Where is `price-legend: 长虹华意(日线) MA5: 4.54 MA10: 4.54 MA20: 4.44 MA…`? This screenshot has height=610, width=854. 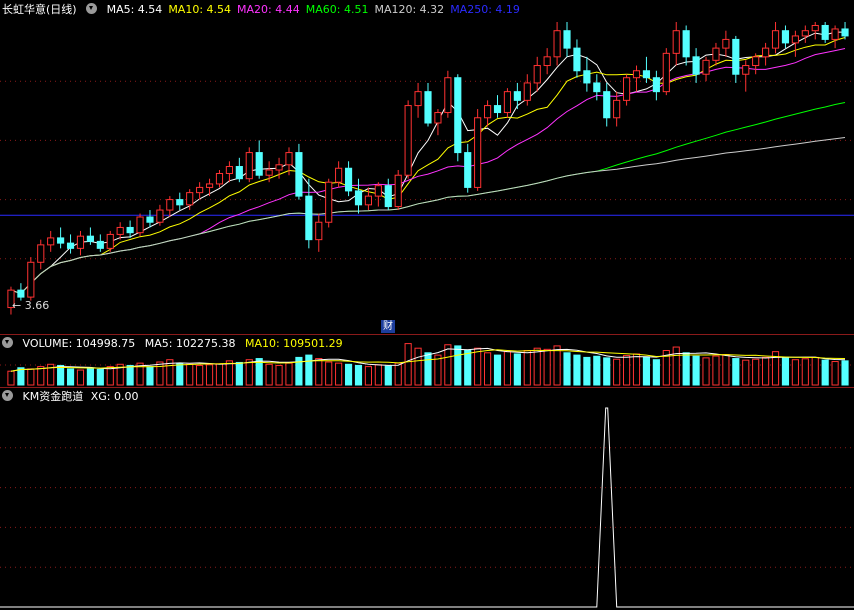 price-legend: 长虹华意(日线) MA5: 4.54 MA10: 4.54 MA20: 4.44 MA… is located at coordinates (267, 10).